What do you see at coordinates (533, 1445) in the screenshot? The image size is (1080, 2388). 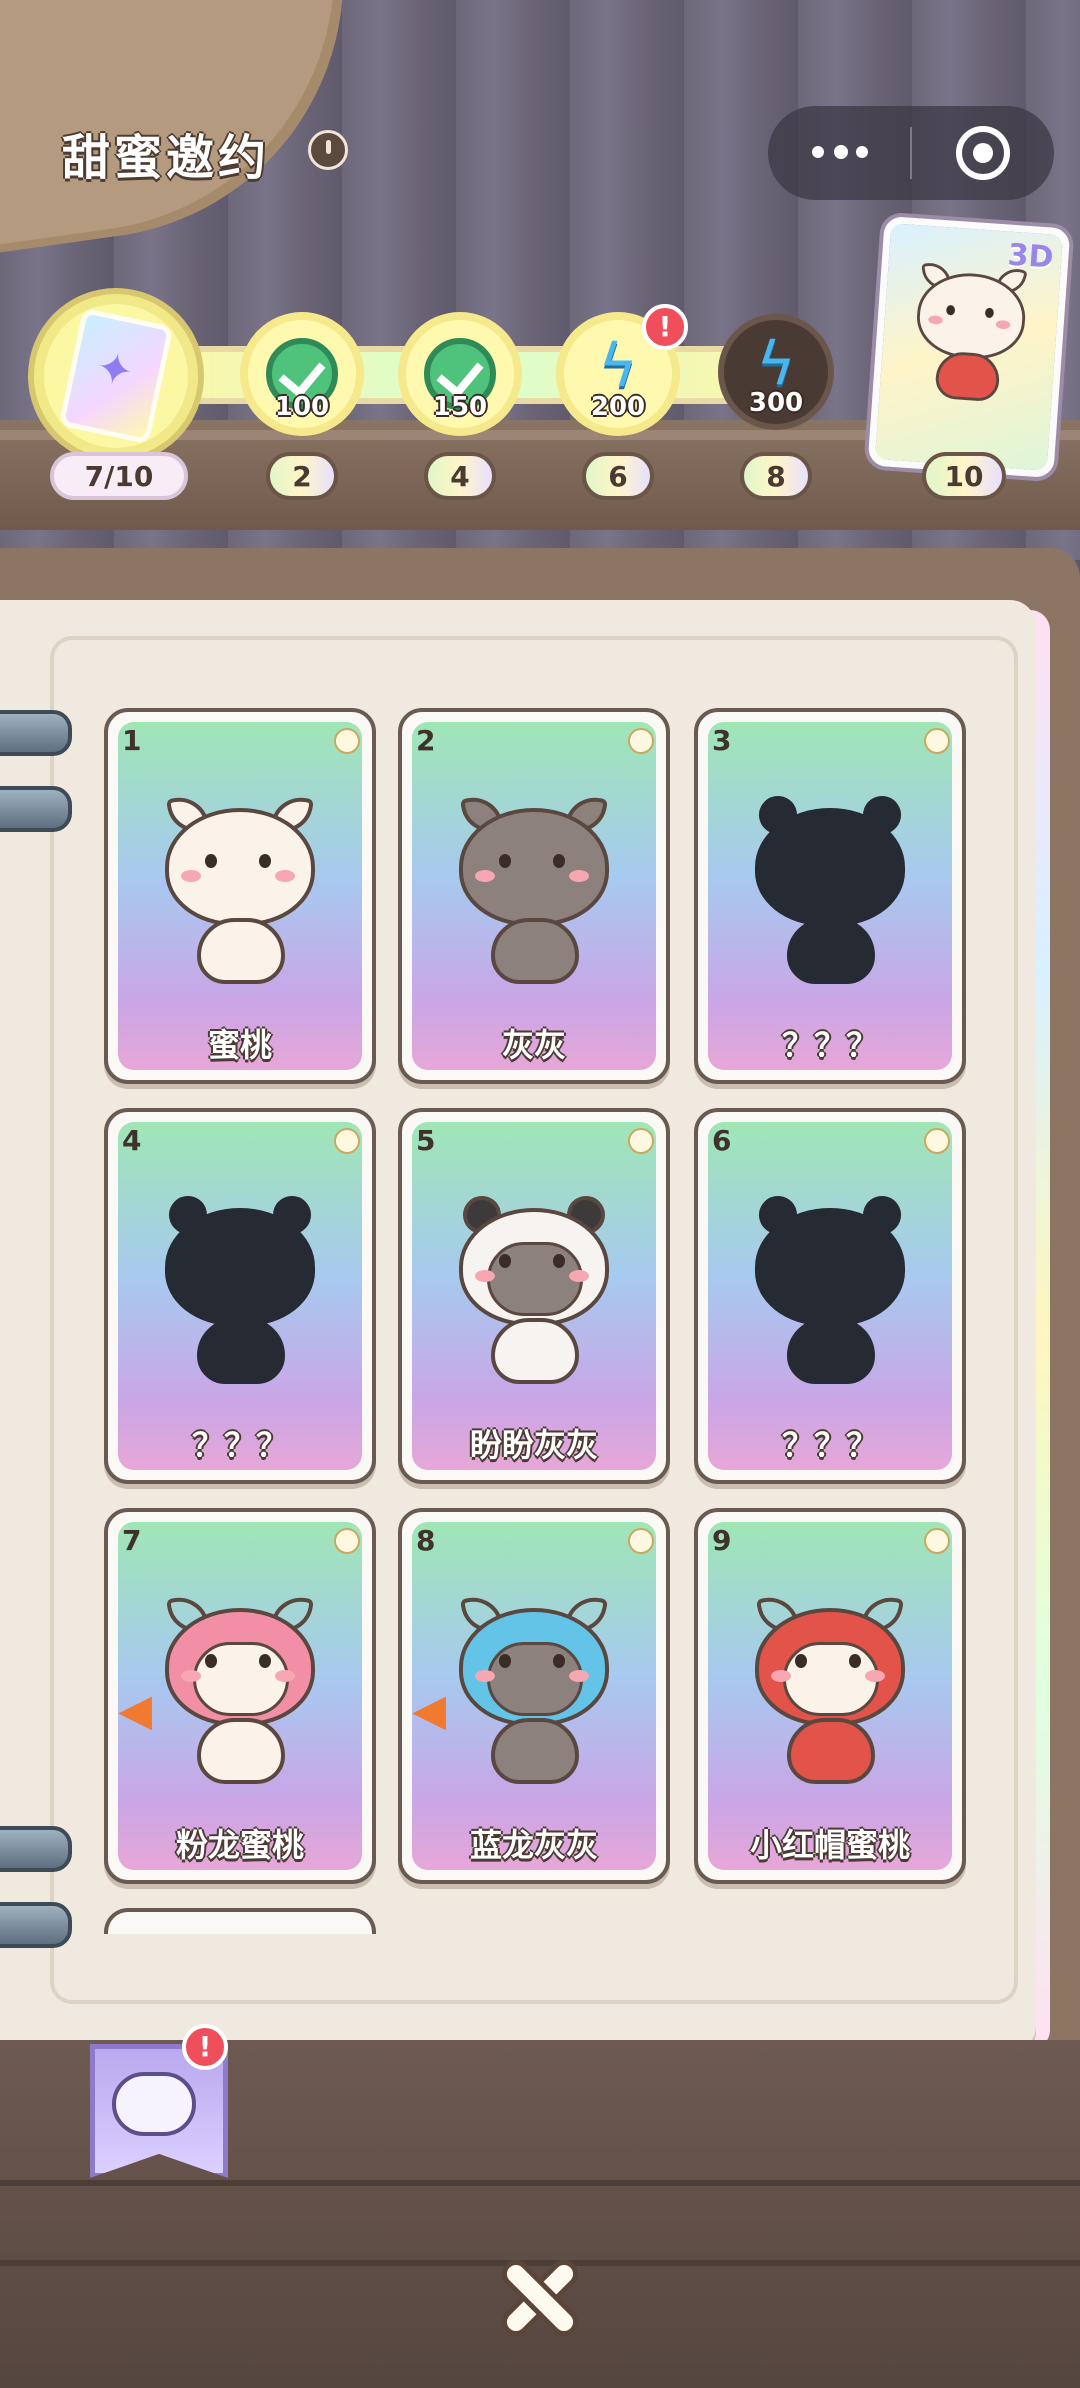 I see `card-name: 盼盼灰灰` at bounding box center [533, 1445].